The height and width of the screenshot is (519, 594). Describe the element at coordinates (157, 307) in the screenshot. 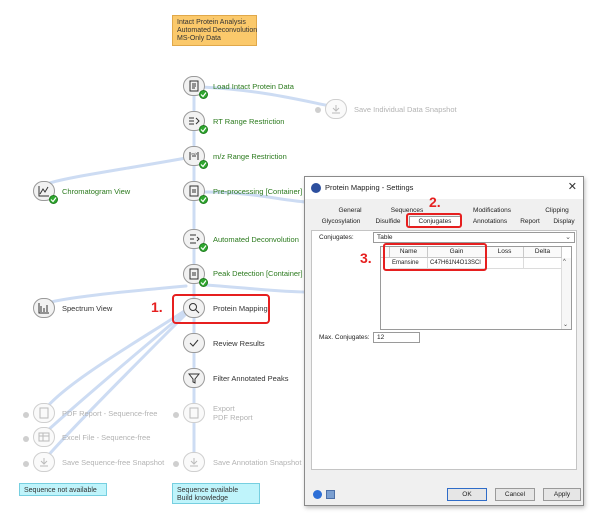

I see `step-1-marker: 1.` at that location.